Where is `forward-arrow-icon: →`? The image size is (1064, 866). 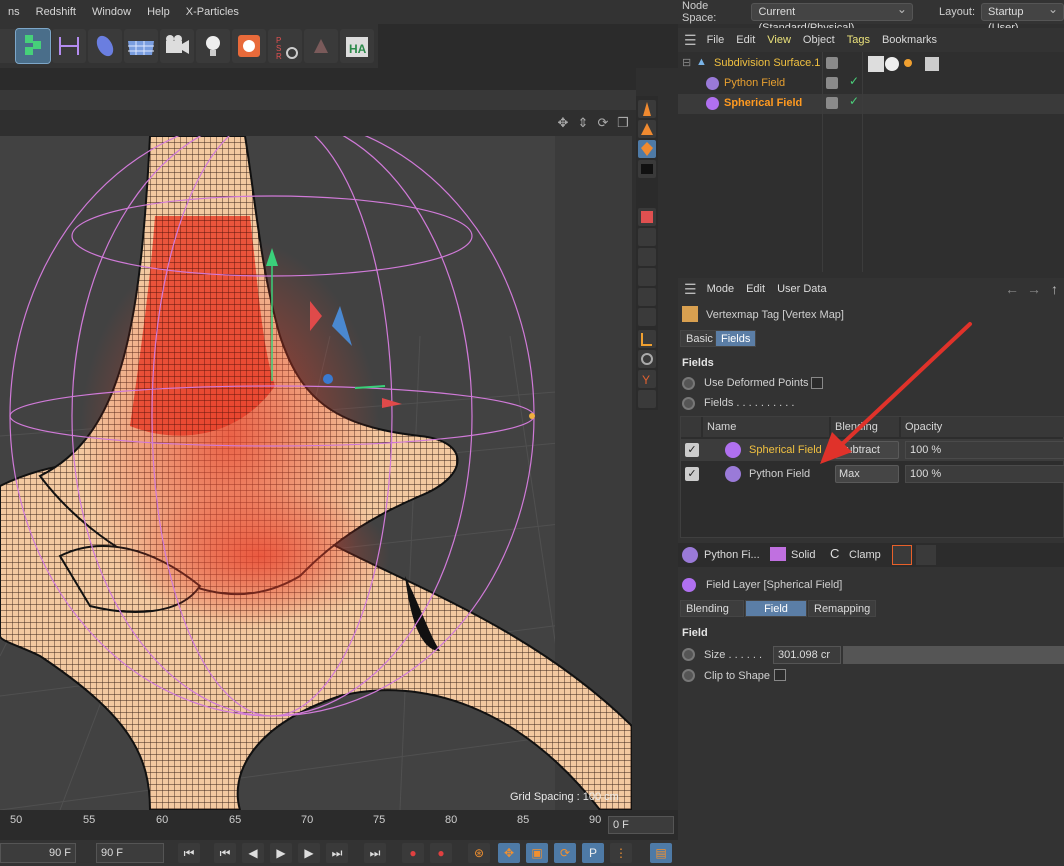
forward-arrow-icon: → is located at coordinates (1034, 289).